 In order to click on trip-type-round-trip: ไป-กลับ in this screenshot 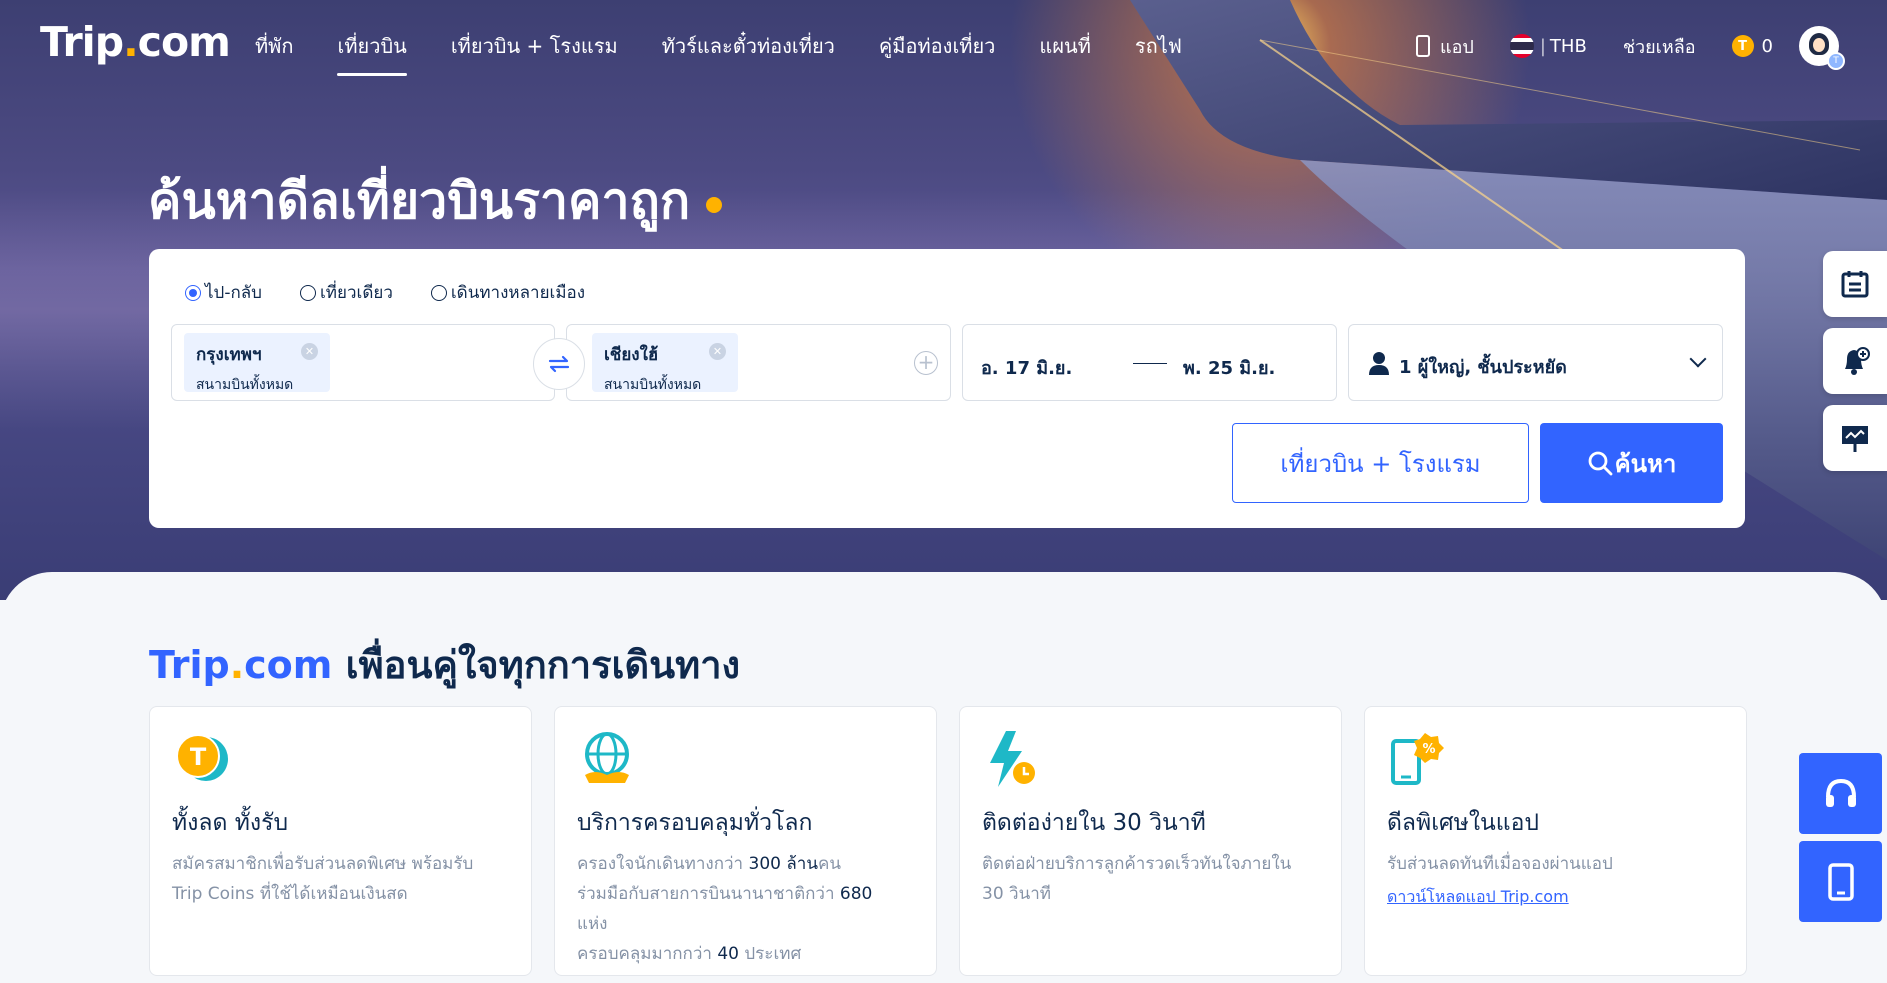, I will do `click(223, 292)`.